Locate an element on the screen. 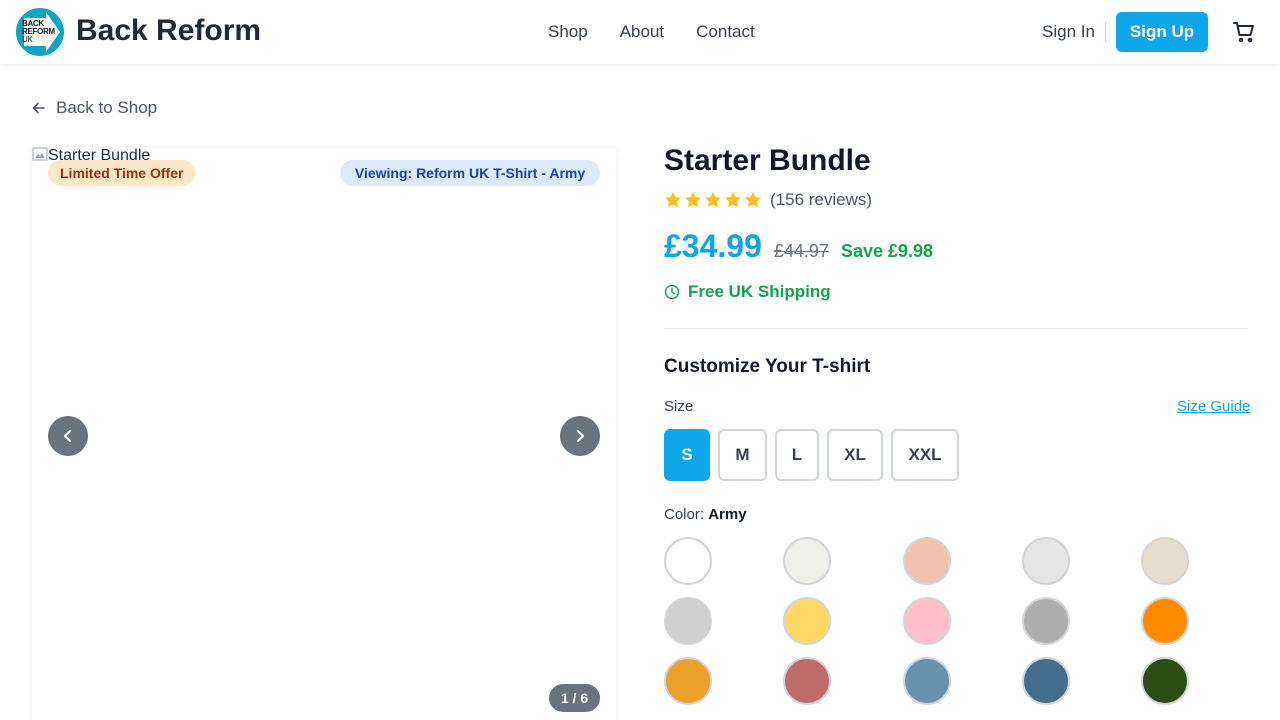  size-option-l: L is located at coordinates (797, 455).